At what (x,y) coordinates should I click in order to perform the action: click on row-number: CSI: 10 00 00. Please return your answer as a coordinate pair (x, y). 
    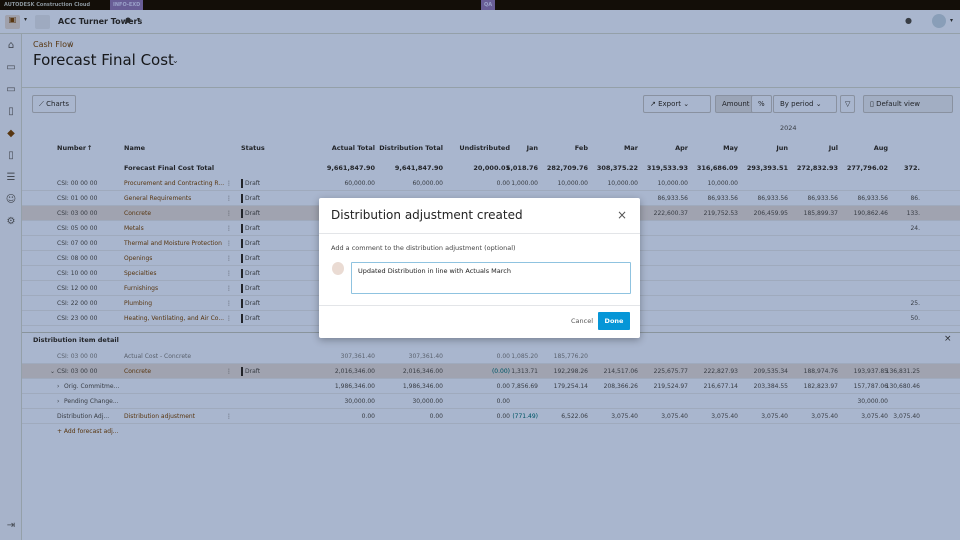
    Looking at the image, I should click on (77, 273).